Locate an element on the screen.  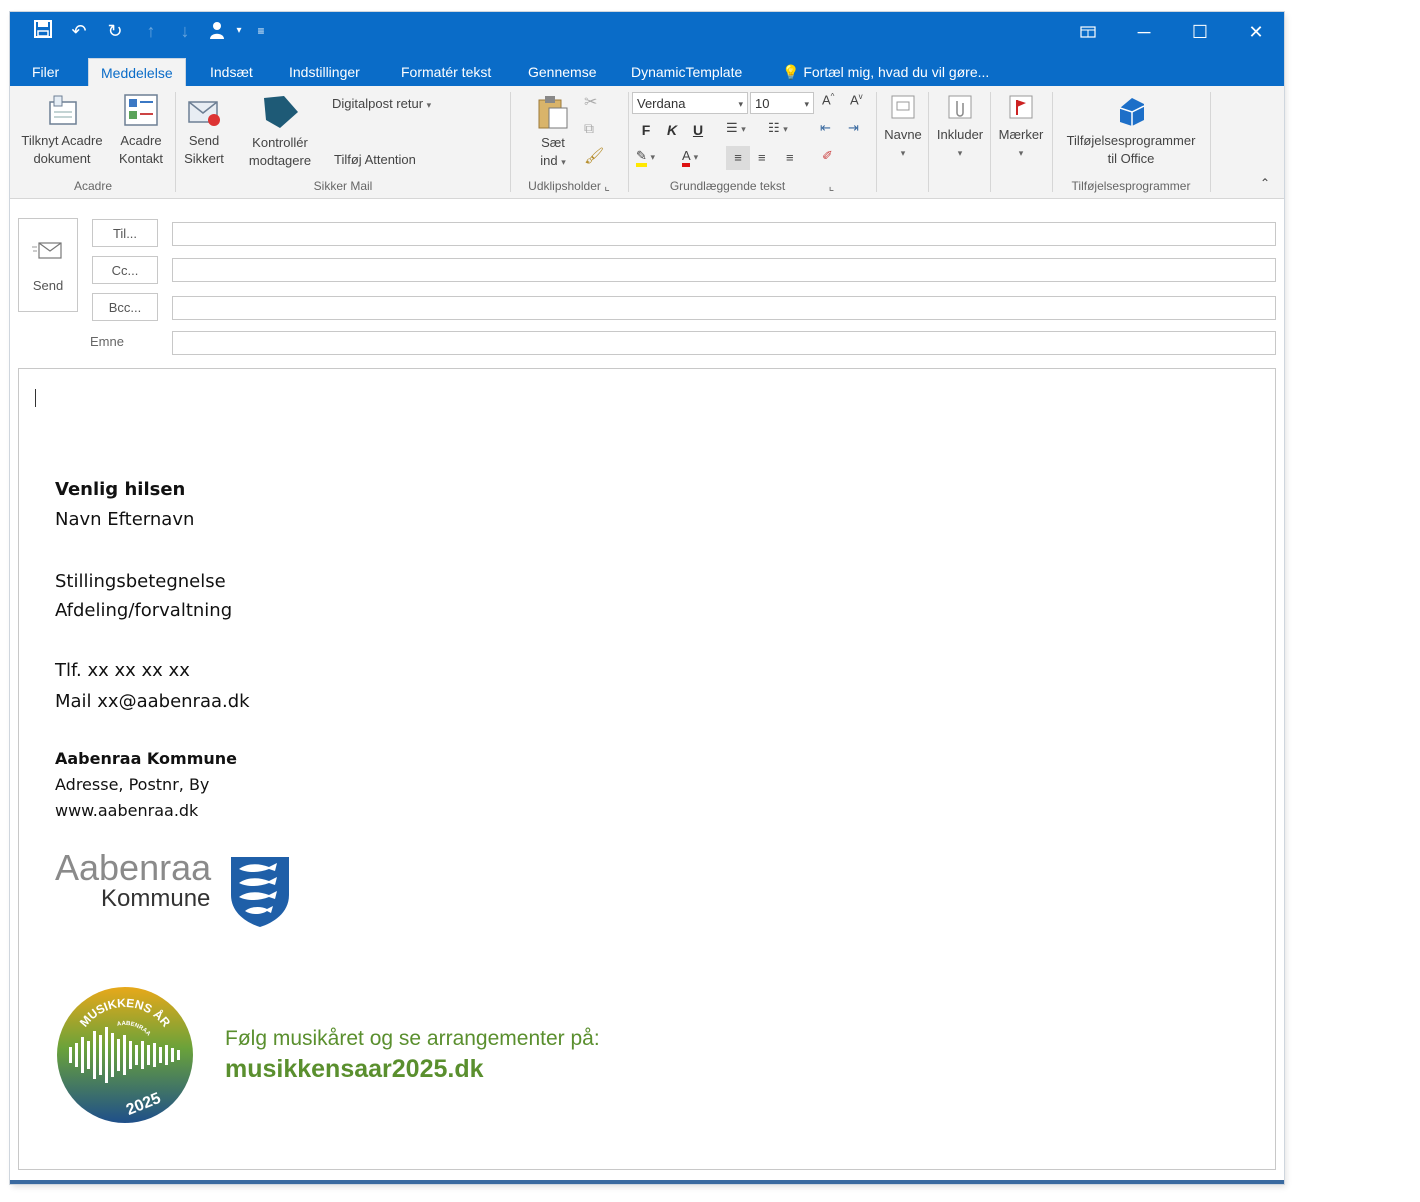
tags-button: Mærker ▾ is located at coordinates (1021, 127).